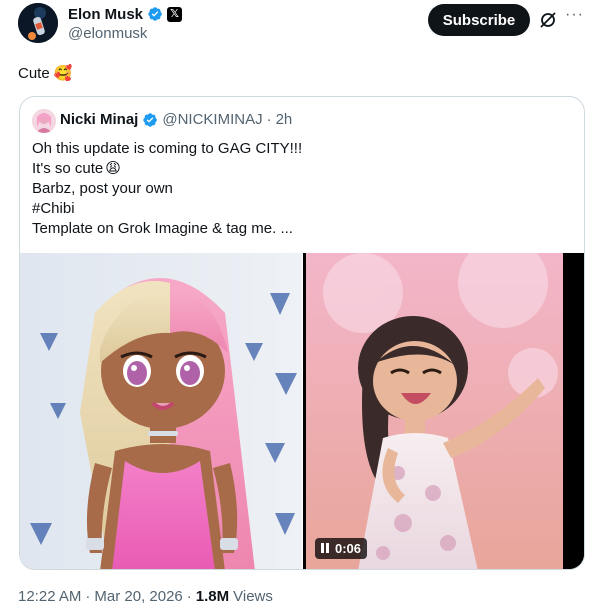 The width and height of the screenshot is (608, 608). I want to click on tweet-text-content: Cute, so click(34, 73).